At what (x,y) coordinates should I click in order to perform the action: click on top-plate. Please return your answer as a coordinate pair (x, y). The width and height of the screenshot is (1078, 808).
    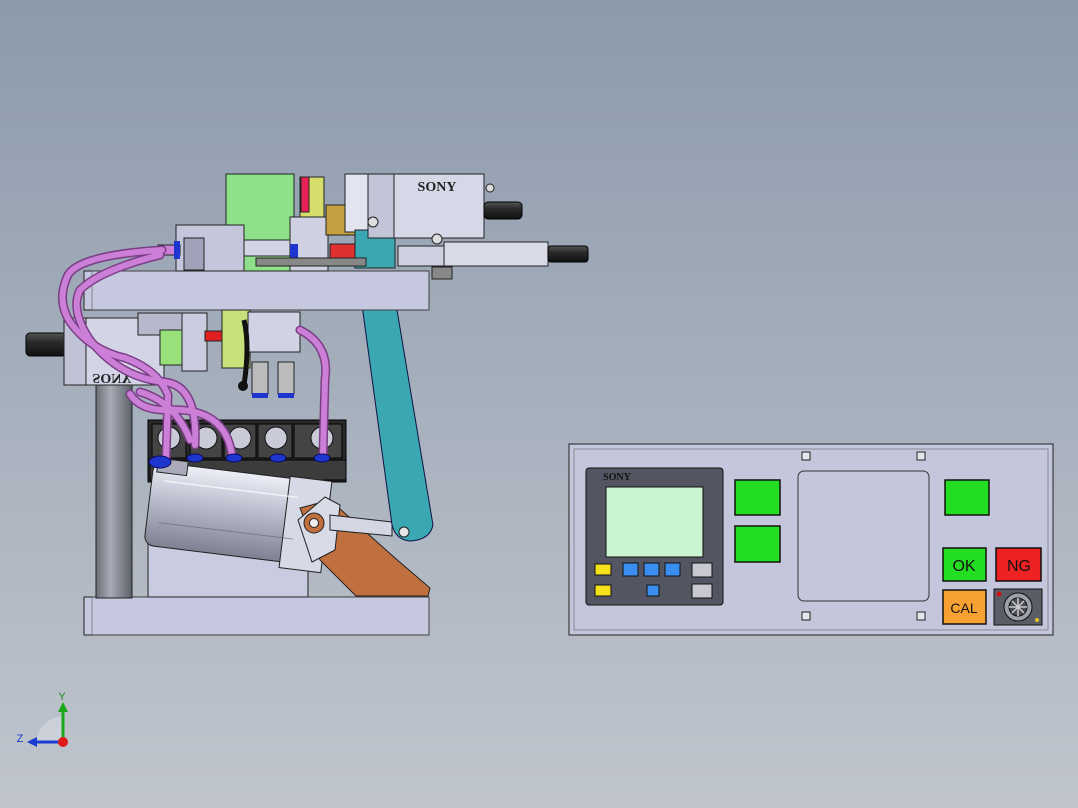
    Looking at the image, I should click on (256, 290).